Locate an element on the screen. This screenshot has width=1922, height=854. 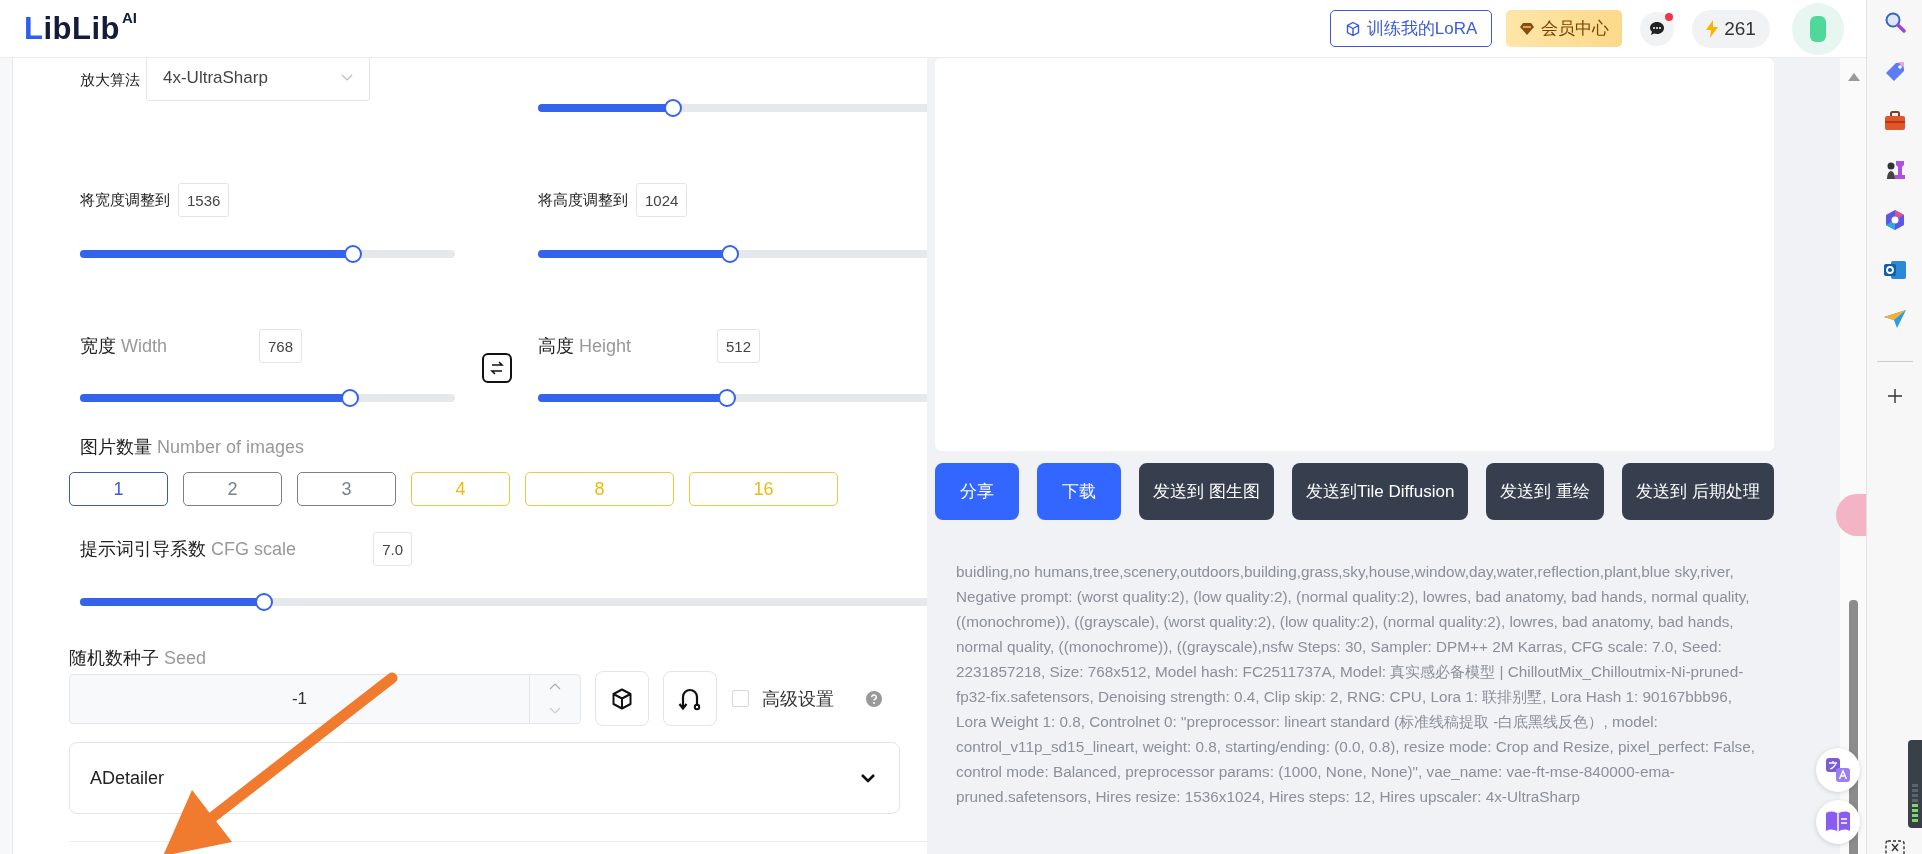
random-seed-button is located at coordinates (622, 698).